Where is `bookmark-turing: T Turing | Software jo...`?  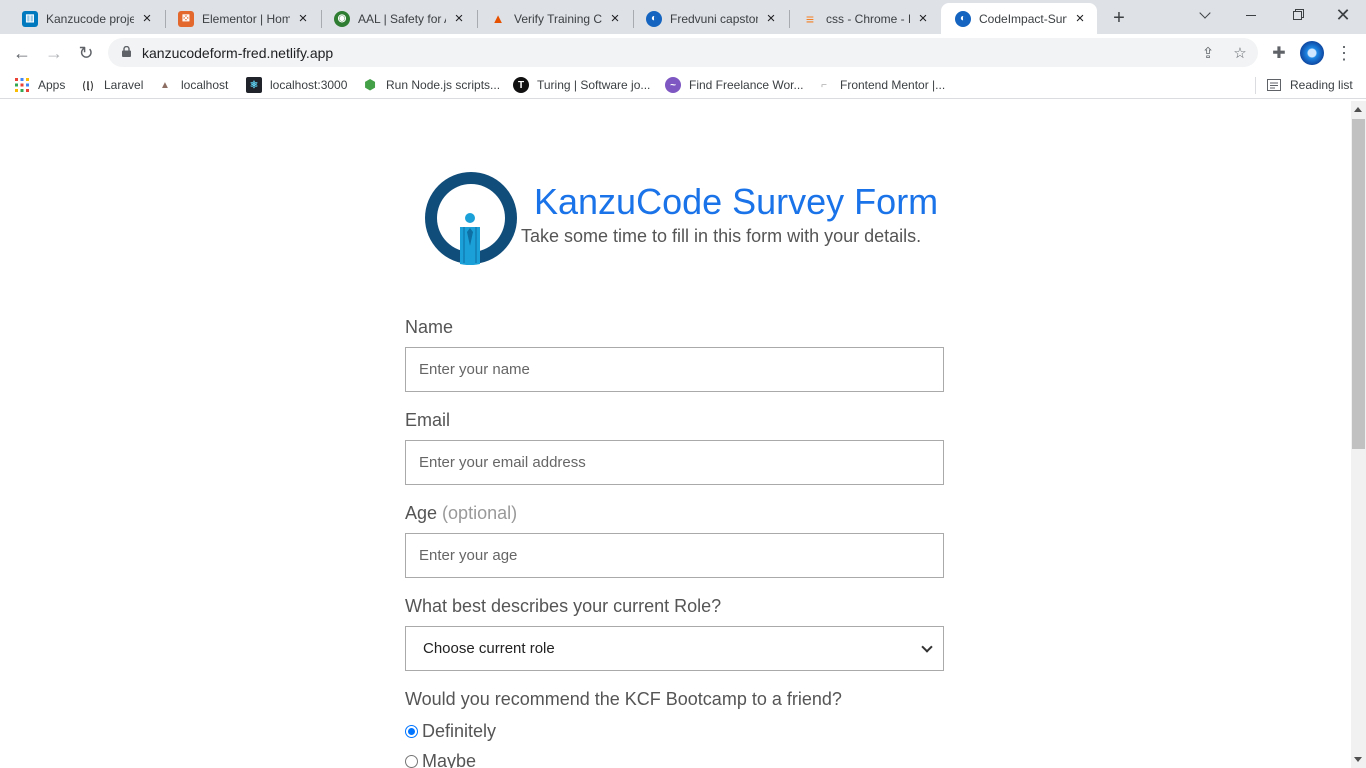 bookmark-turing: T Turing | Software jo... is located at coordinates (581, 85).